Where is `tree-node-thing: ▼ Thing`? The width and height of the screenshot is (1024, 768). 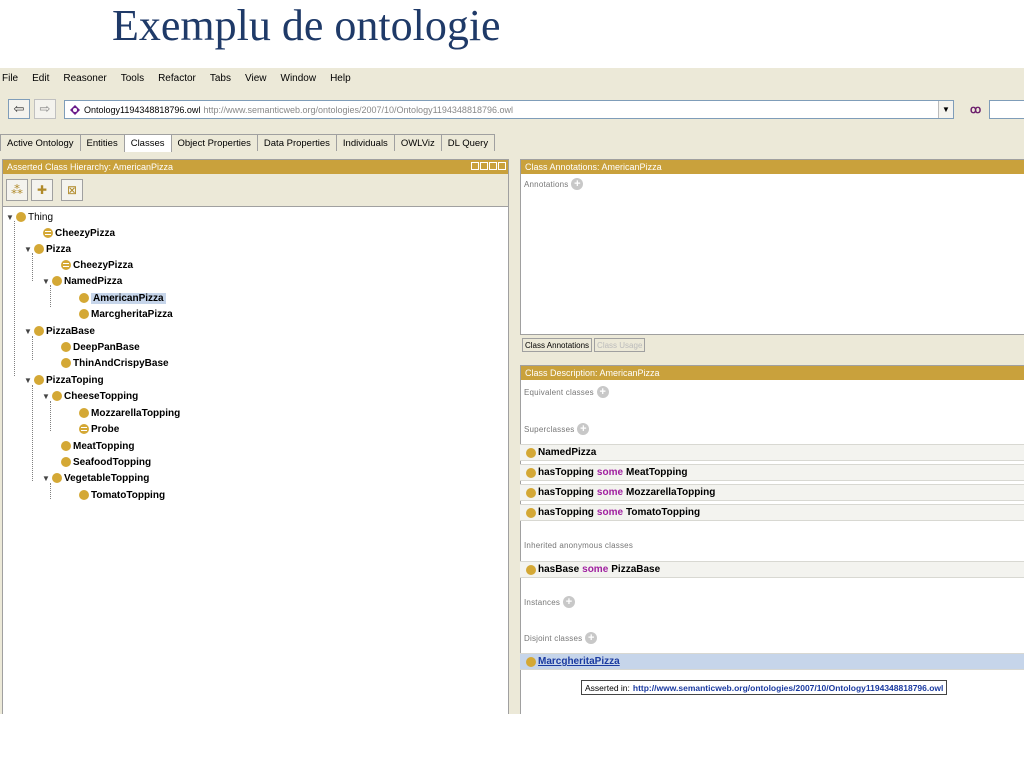
tree-node-thing: ▼ Thing is located at coordinates (29, 217).